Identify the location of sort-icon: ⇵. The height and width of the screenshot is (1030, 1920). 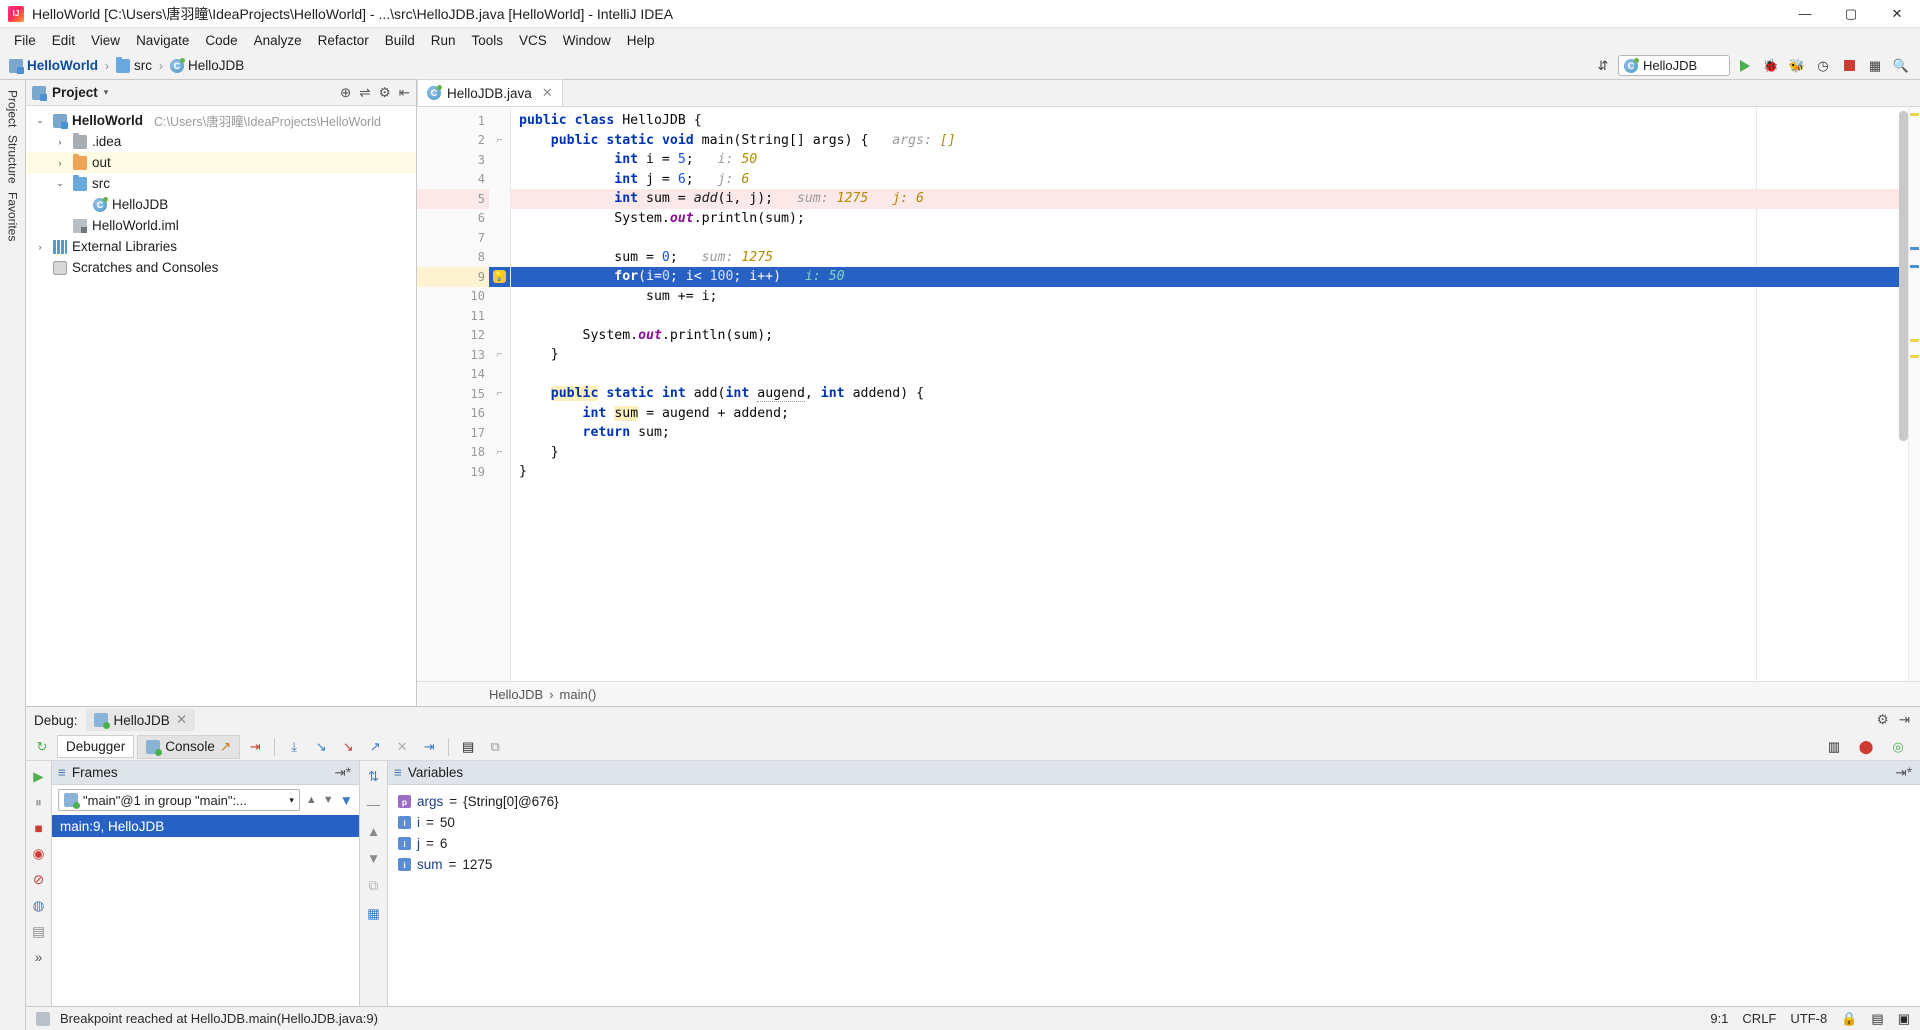
(1603, 66).